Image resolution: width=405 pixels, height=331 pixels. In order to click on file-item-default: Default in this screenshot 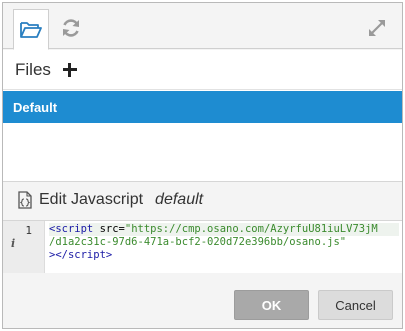, I will do `click(202, 107)`.